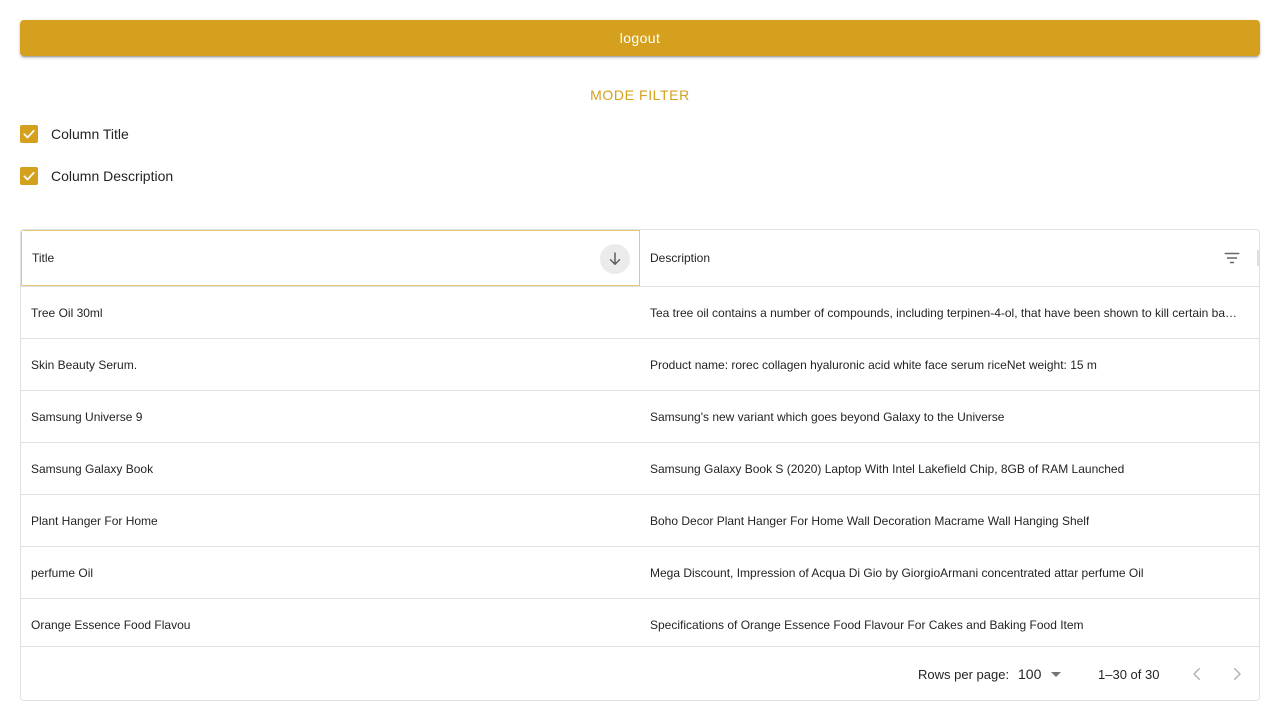 This screenshot has height=720, width=1280. I want to click on pagination-footer: Rows per page: 100 1–30 of 30, so click(640, 673).